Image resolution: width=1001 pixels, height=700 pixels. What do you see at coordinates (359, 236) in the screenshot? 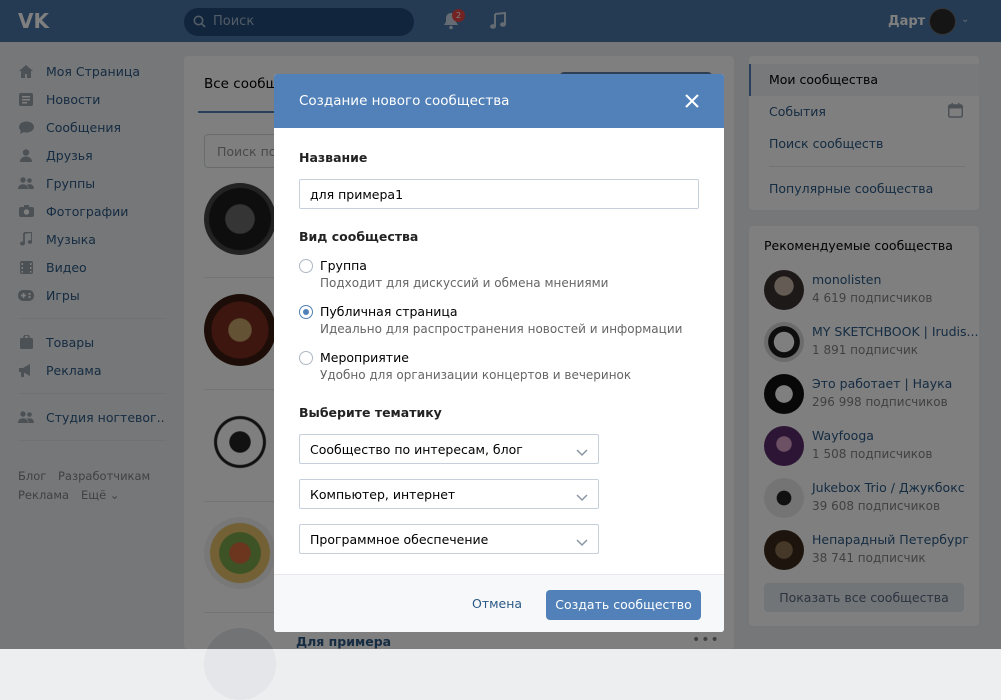
I see `type-label: Вид сообщества` at bounding box center [359, 236].